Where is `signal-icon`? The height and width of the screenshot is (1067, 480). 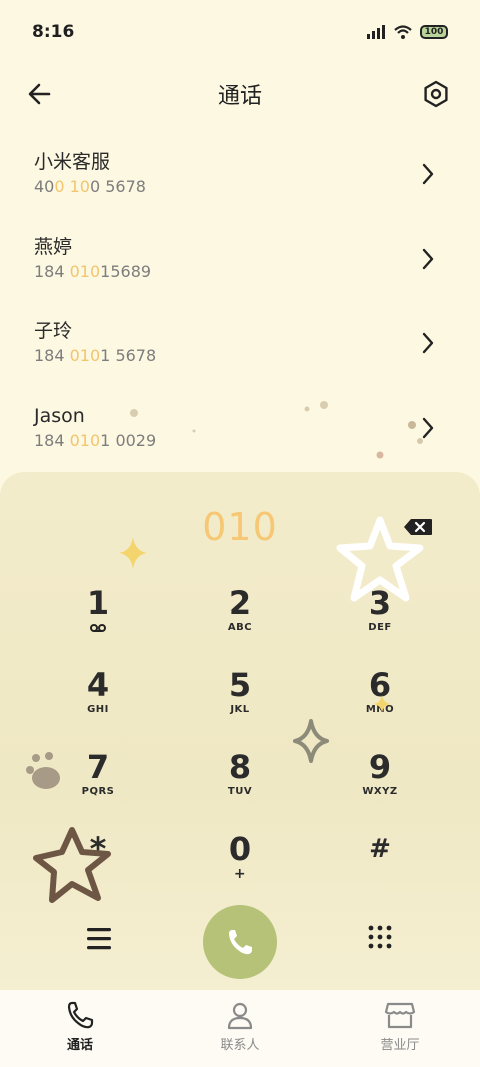 signal-icon is located at coordinates (376, 32).